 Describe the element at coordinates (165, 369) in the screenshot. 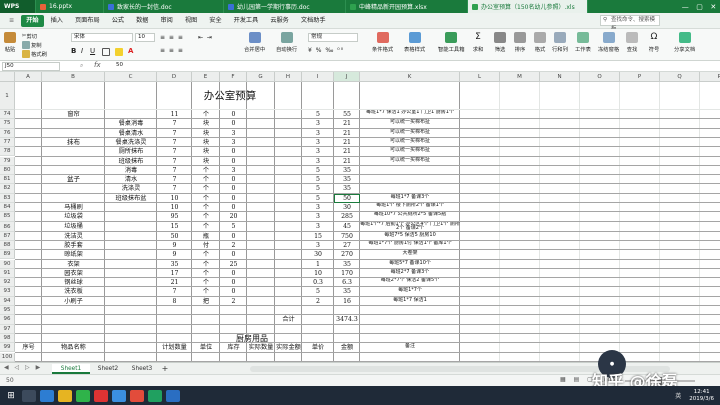

I see `add-sheet-button: +` at that location.